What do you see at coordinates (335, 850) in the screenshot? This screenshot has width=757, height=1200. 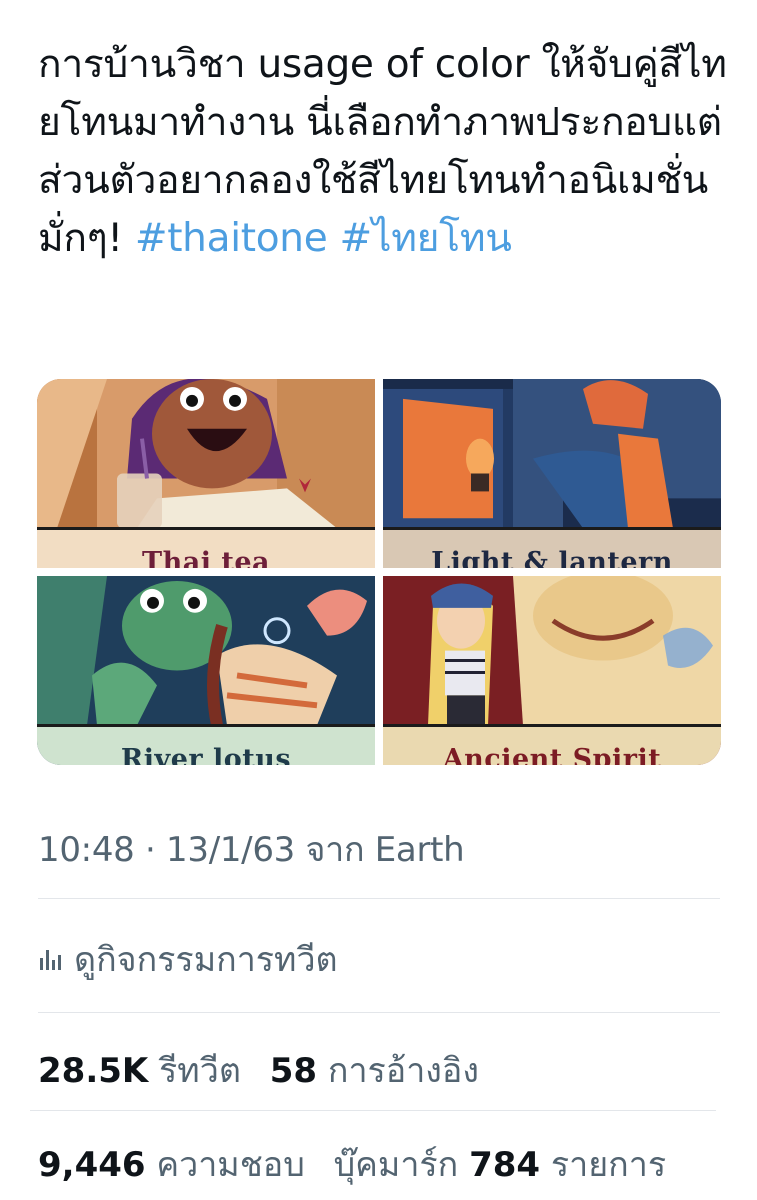 I see `source-prefix: จาก` at bounding box center [335, 850].